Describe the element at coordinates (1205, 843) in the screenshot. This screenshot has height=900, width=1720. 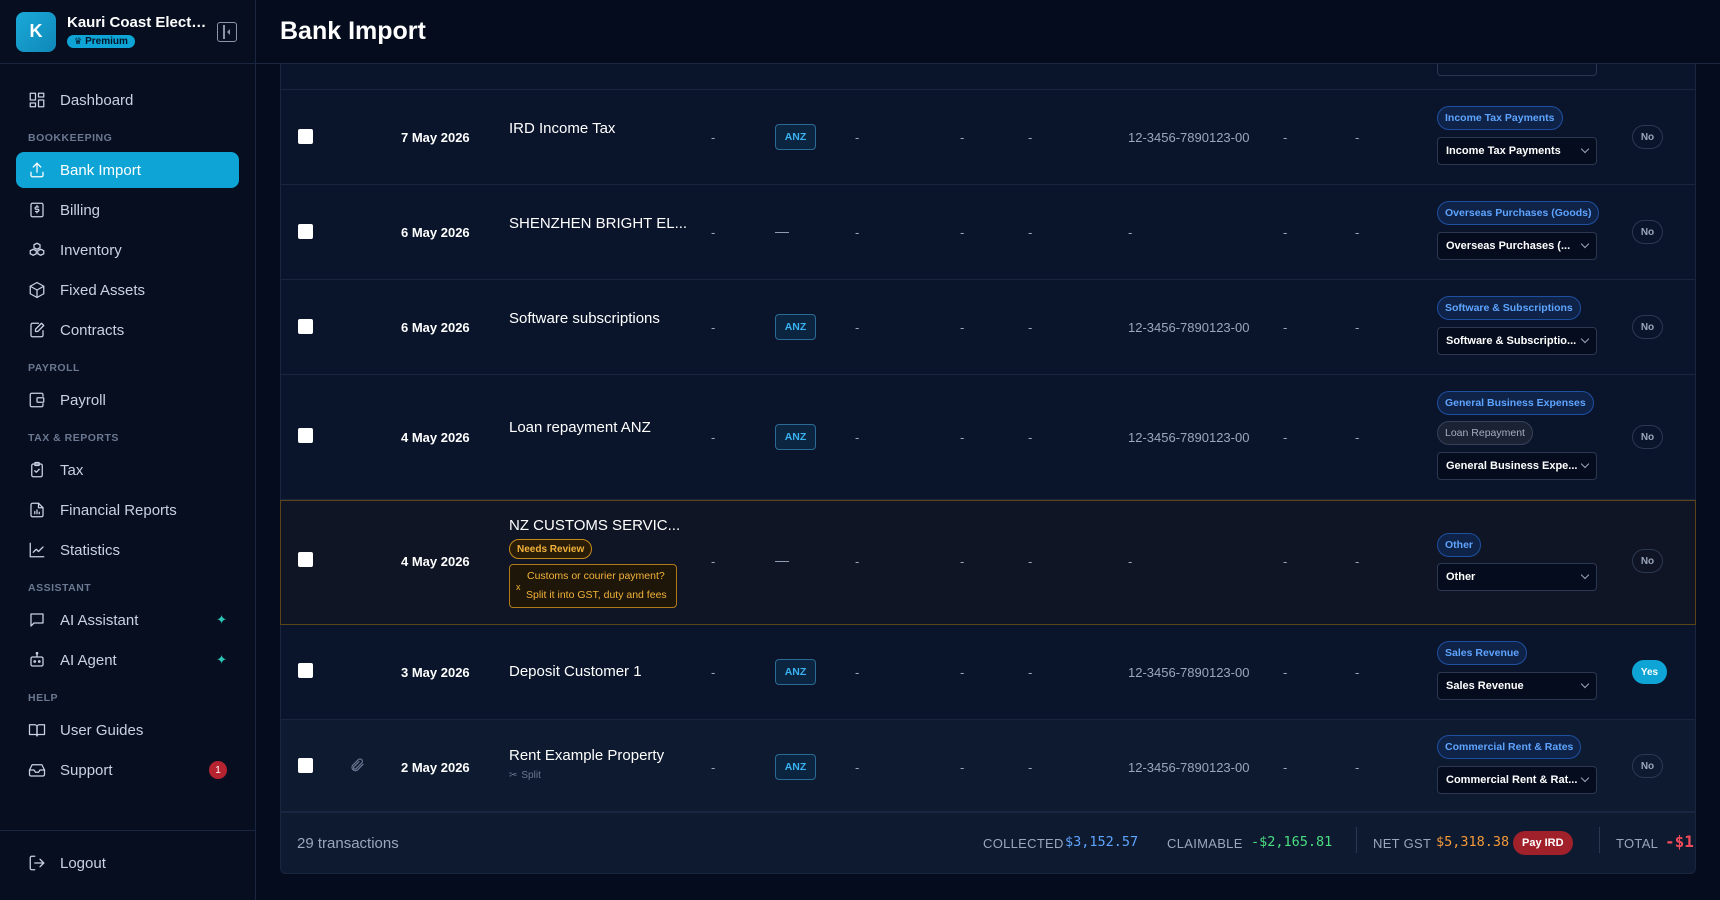
I see `claimable-label: CLAIMABLE` at that location.